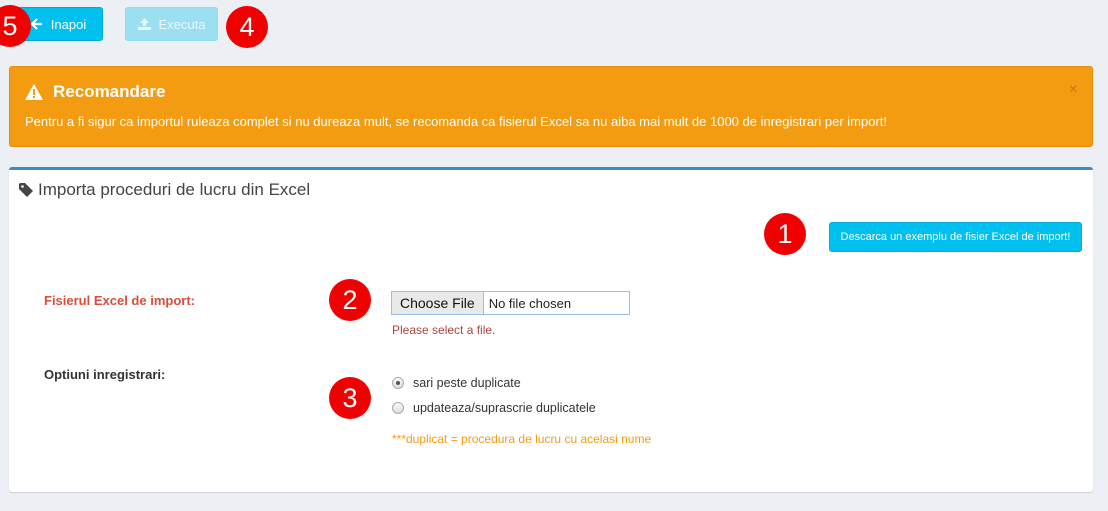 The height and width of the screenshot is (511, 1108). Describe the element at coordinates (144, 24) in the screenshot. I see `upload-icon` at that location.